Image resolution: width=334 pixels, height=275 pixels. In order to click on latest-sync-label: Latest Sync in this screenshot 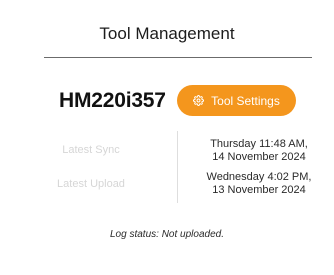, I will do `click(91, 150)`.